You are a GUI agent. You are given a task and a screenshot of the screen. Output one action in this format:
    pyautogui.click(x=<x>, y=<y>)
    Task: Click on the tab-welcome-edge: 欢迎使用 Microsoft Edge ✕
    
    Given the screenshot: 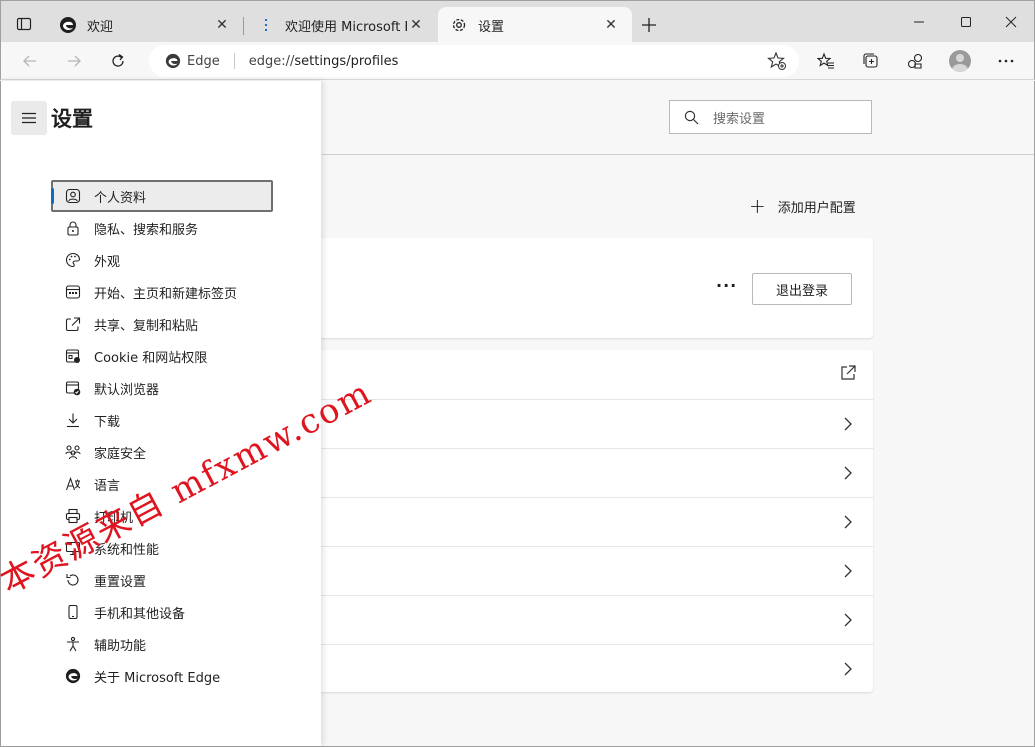 What is the action you would take?
    pyautogui.click(x=341, y=25)
    